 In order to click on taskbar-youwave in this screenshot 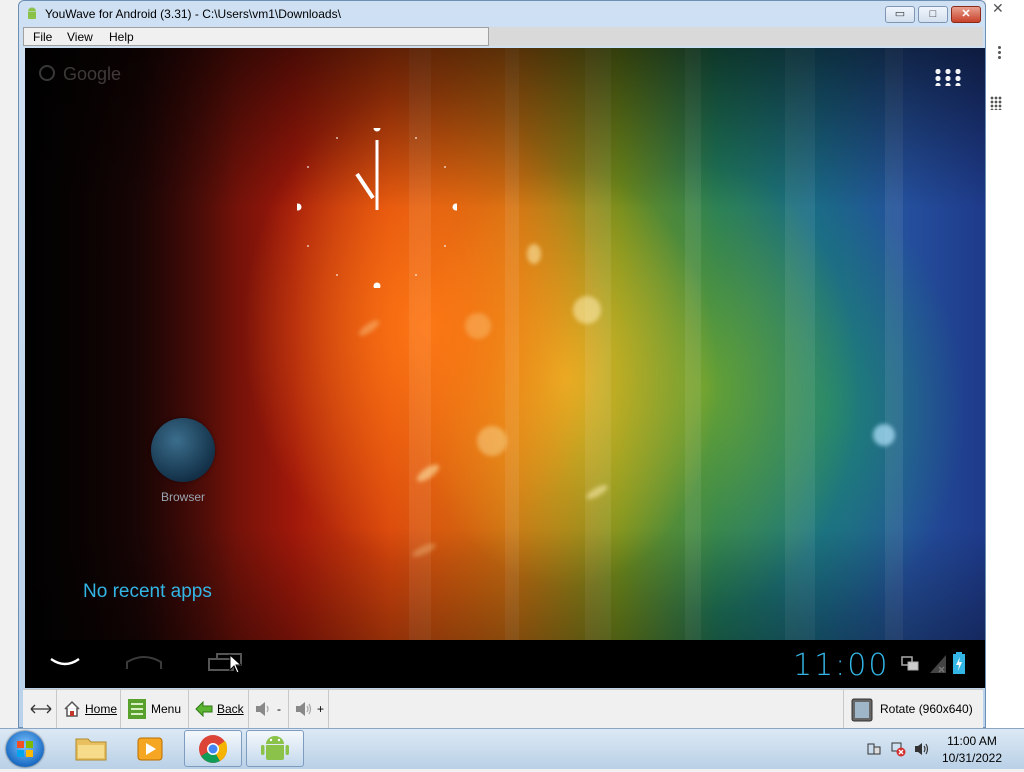, I will do `click(275, 748)`.